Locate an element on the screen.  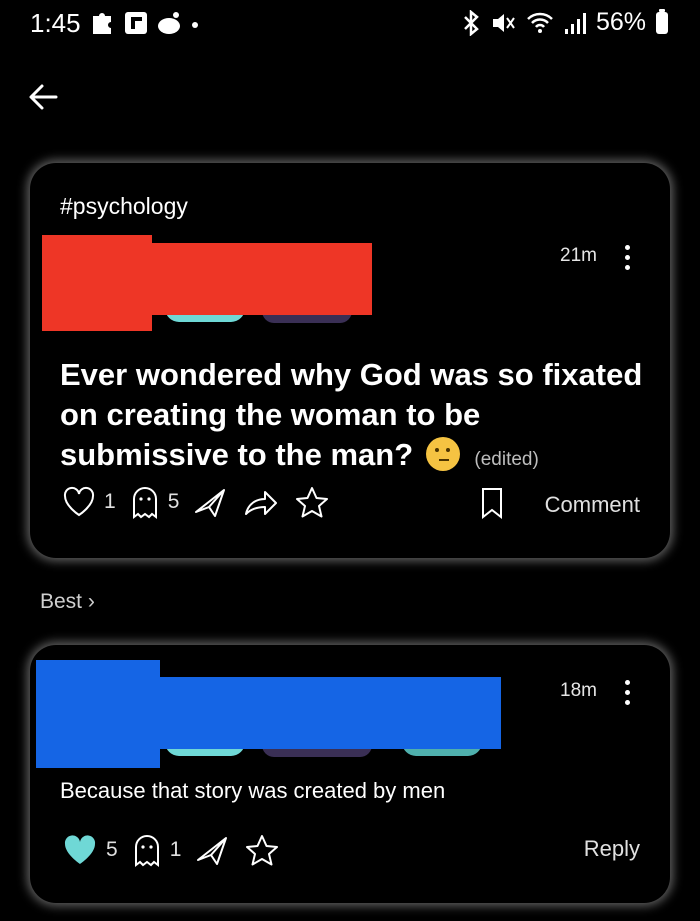
post-ghost-count: 5 is located at coordinates (173, 501).